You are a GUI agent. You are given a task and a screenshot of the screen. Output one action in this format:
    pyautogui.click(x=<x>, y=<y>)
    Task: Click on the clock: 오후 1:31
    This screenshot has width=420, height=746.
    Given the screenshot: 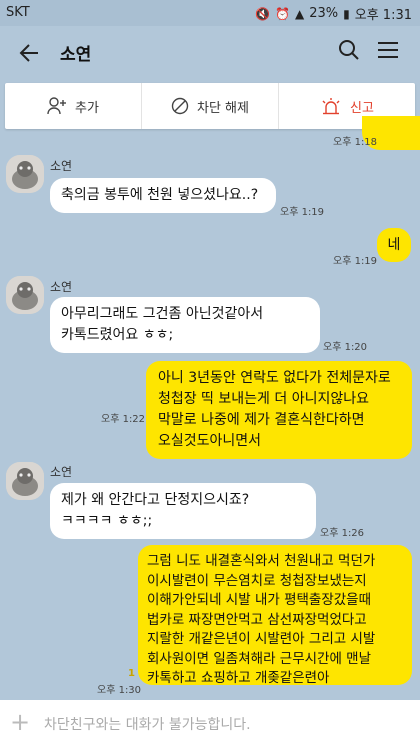 What is the action you would take?
    pyautogui.click(x=383, y=15)
    